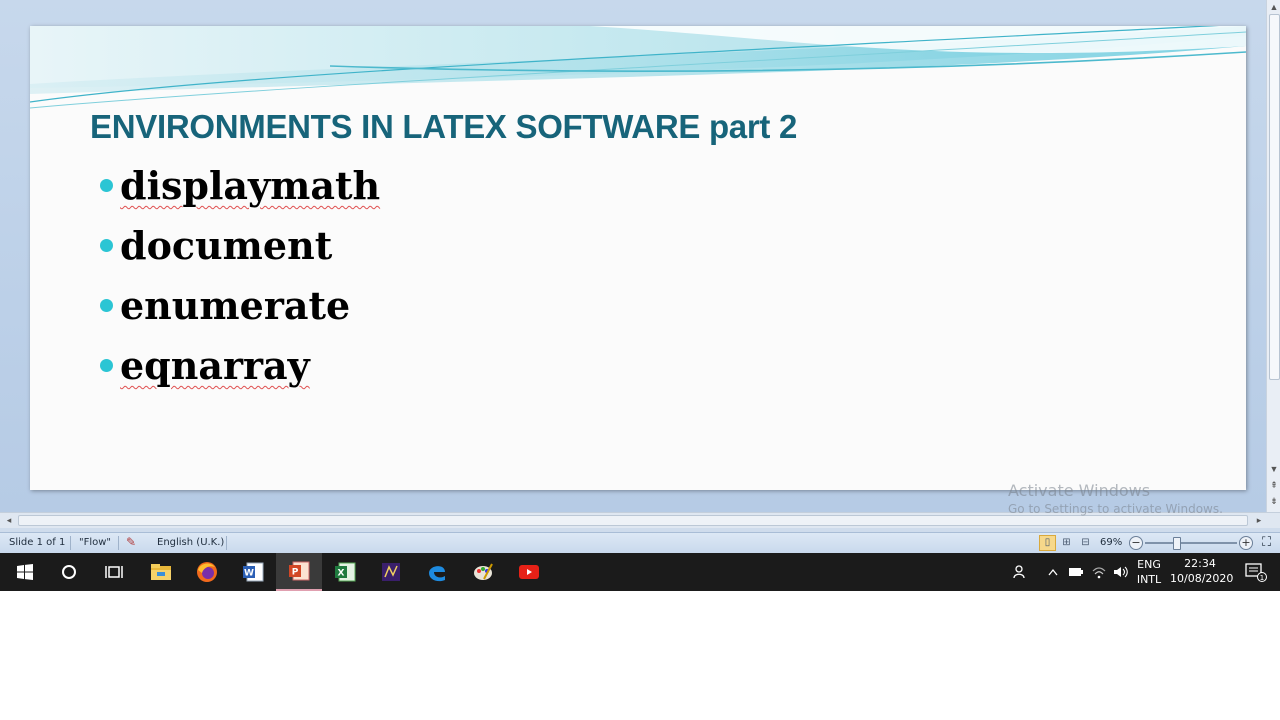 The image size is (1280, 720). I want to click on zoom-slider, so click(1191, 543).